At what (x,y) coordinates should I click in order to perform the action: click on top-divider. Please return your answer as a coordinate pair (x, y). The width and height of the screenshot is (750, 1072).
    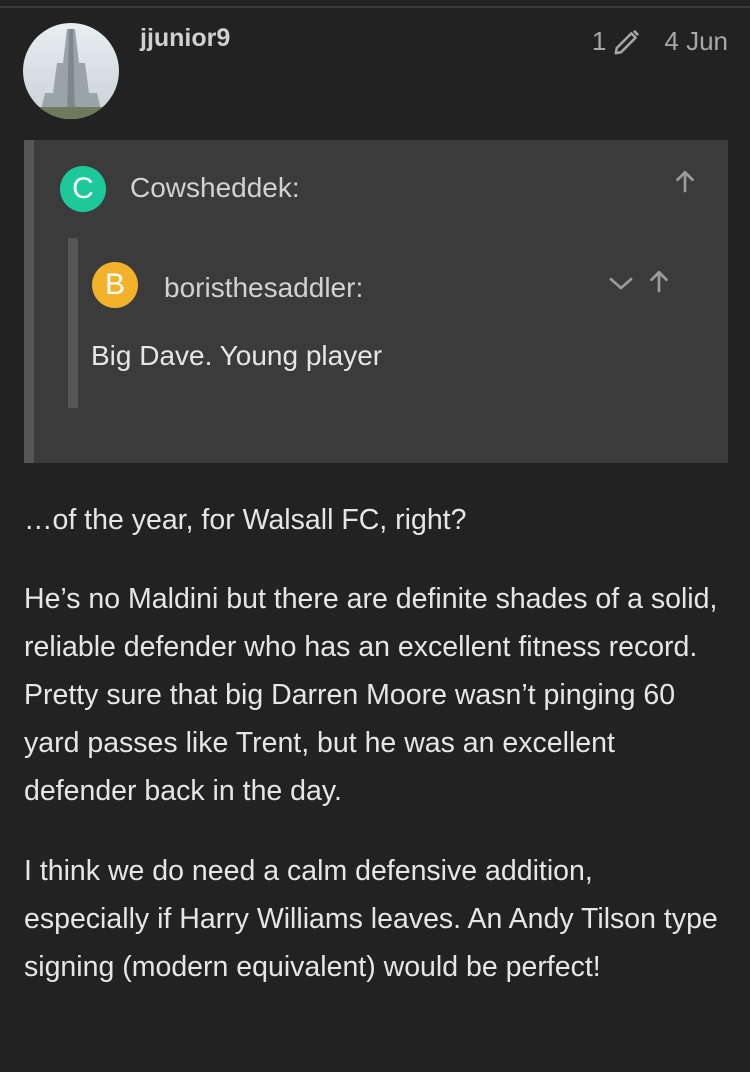
    Looking at the image, I should click on (375, 7).